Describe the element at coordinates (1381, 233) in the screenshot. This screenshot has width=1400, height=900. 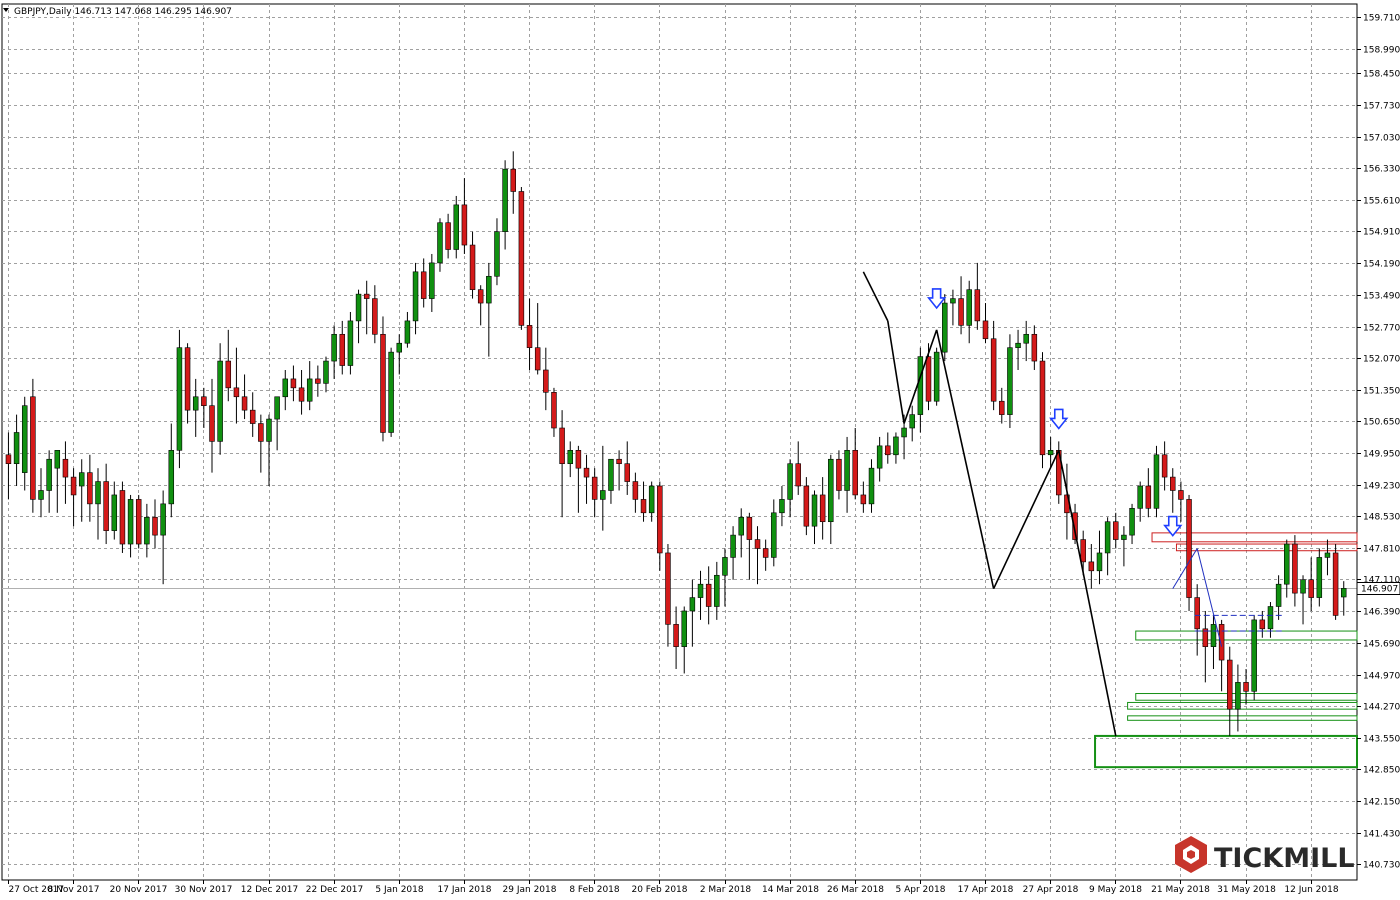
I see `y-tick-label: 154.910` at that location.